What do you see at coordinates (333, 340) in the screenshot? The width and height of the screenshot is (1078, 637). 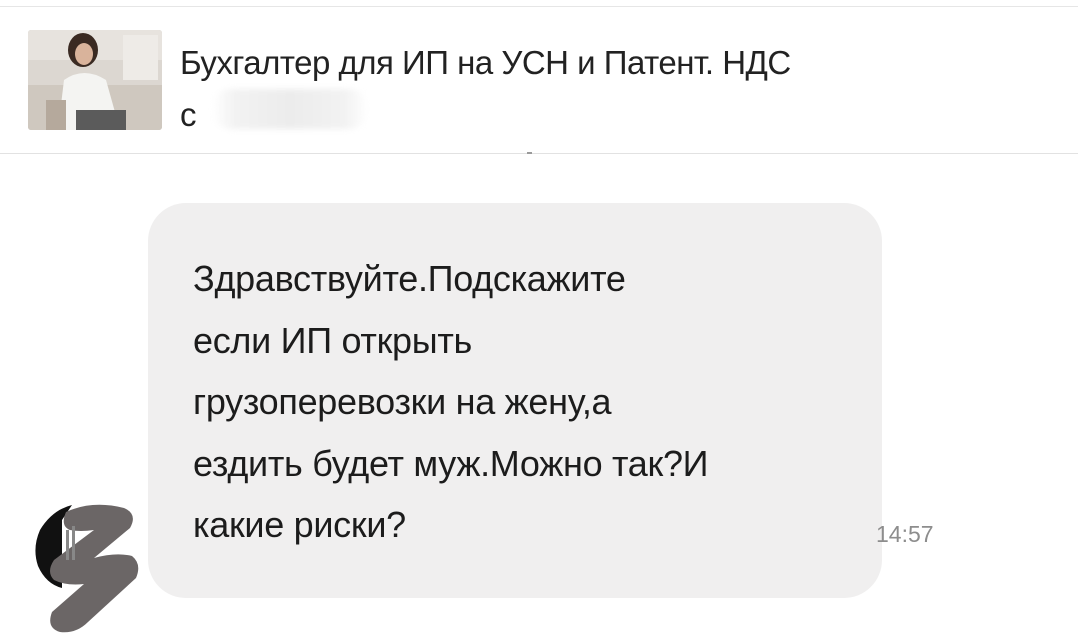 I see `message-line: если ИП открыть` at bounding box center [333, 340].